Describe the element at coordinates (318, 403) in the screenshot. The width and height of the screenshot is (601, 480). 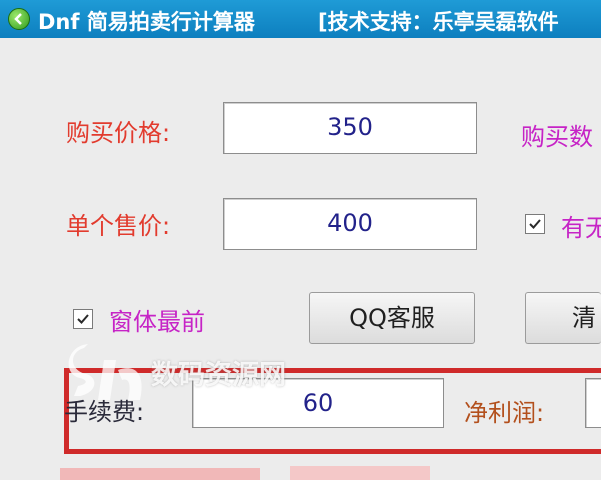
I see `fee-input: 60` at that location.